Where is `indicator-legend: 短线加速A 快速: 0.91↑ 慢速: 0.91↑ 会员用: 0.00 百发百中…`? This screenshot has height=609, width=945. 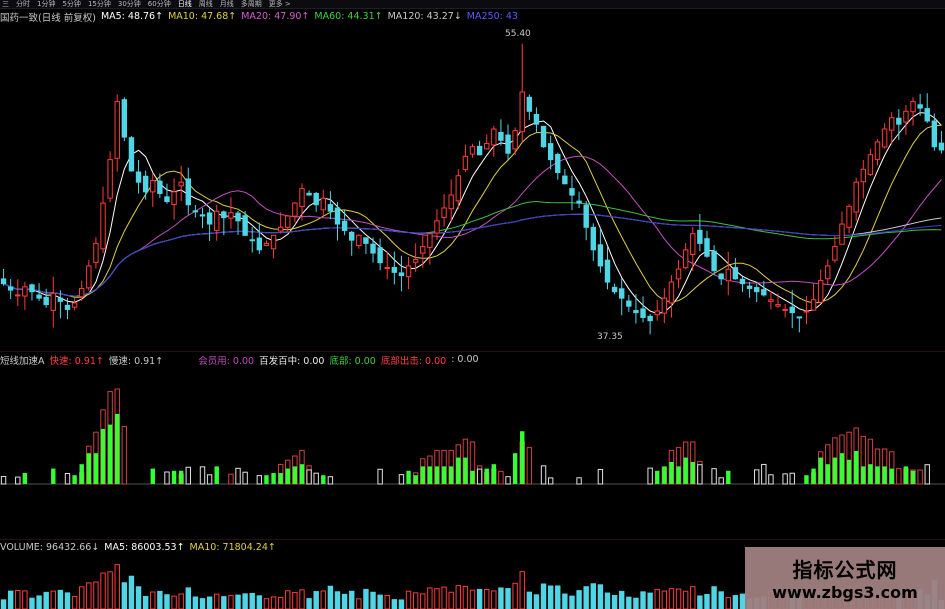 indicator-legend: 短线加速A 快速: 0.91↑ 慢速: 0.91↑ 会员用: 0.00 百发百中… is located at coordinates (242, 360).